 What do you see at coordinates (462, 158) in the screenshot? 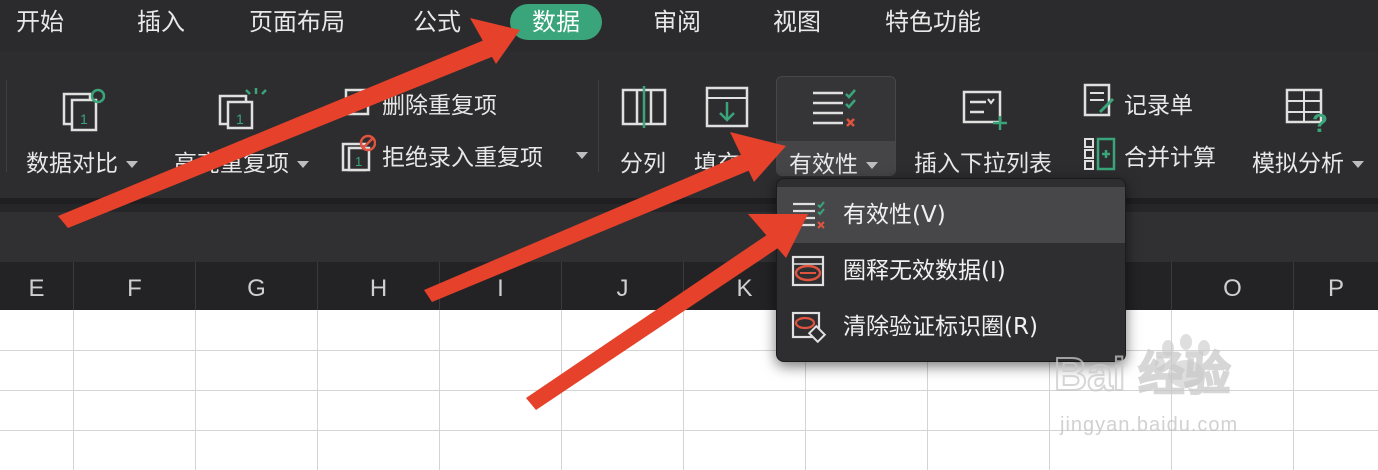
I see `reject-duplicates-label: 拒绝录入重复项` at bounding box center [462, 158].